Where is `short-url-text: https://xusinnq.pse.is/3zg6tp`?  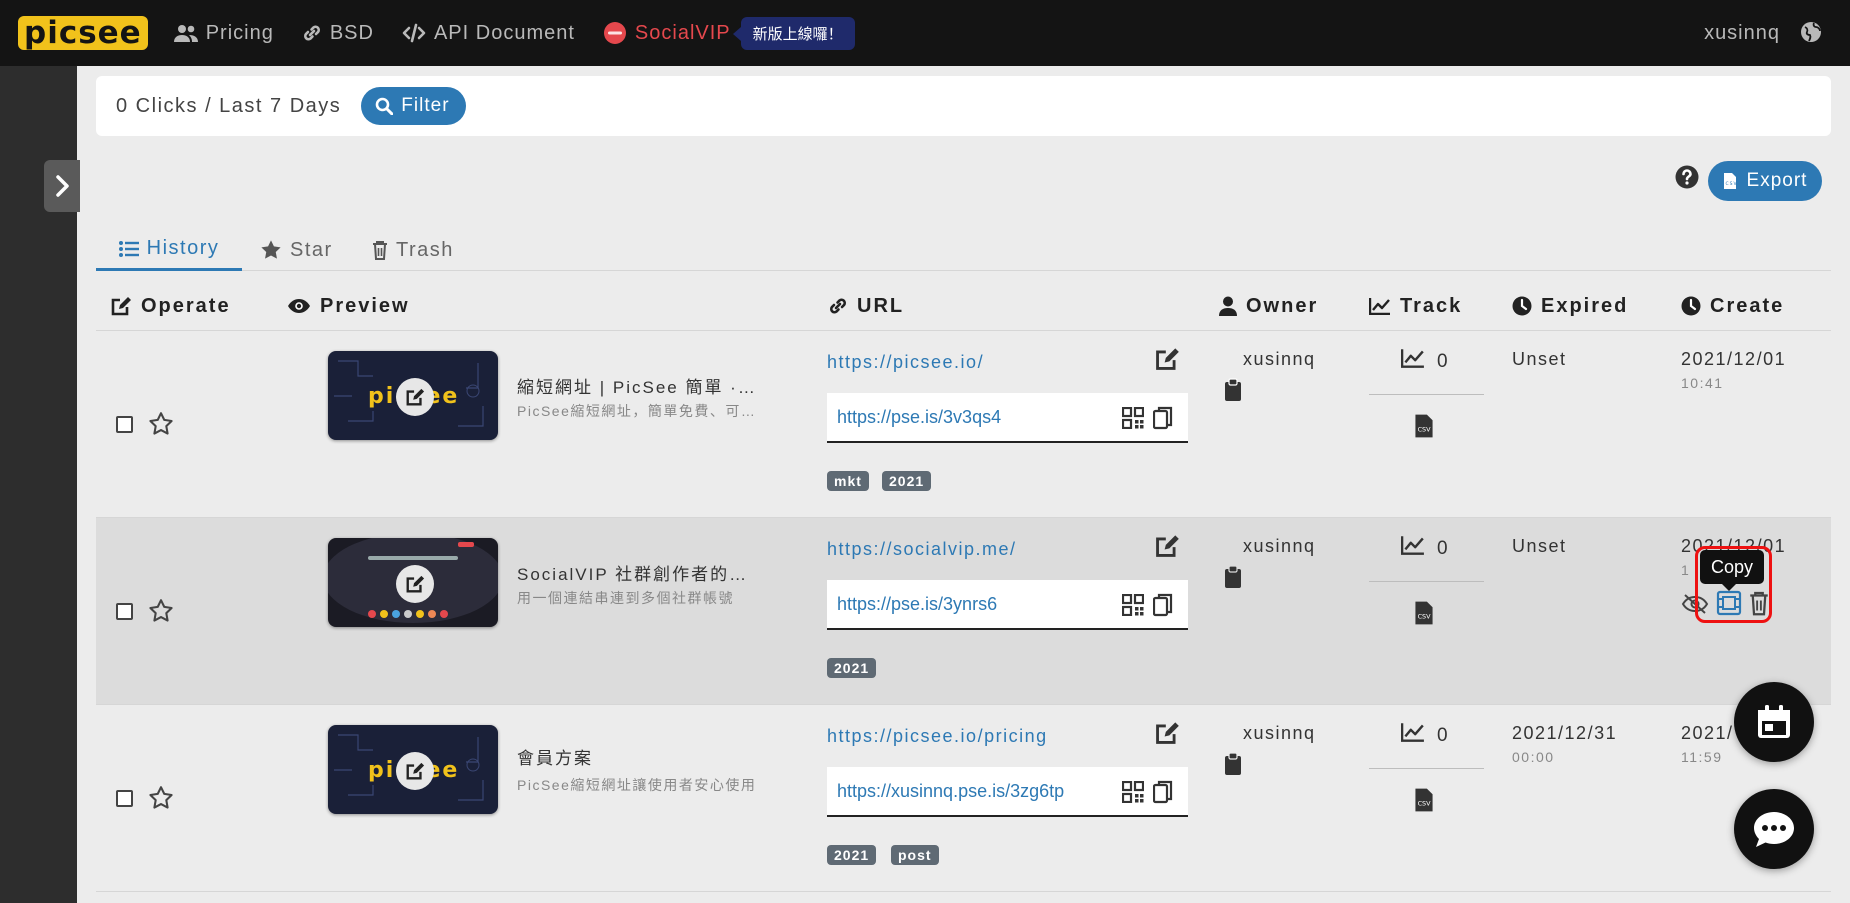 short-url-text: https://xusinnq.pse.is/3zg6tp is located at coordinates (950, 791).